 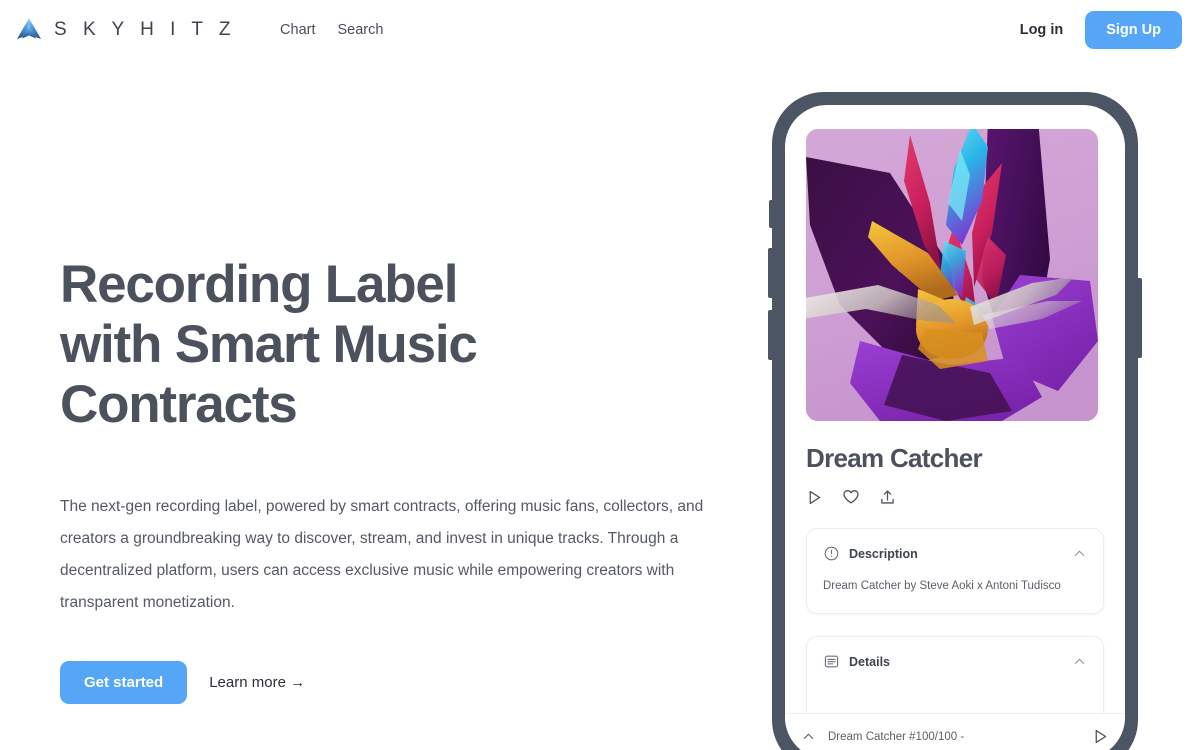 I want to click on phone-volume-up-button, so click(x=770, y=273).